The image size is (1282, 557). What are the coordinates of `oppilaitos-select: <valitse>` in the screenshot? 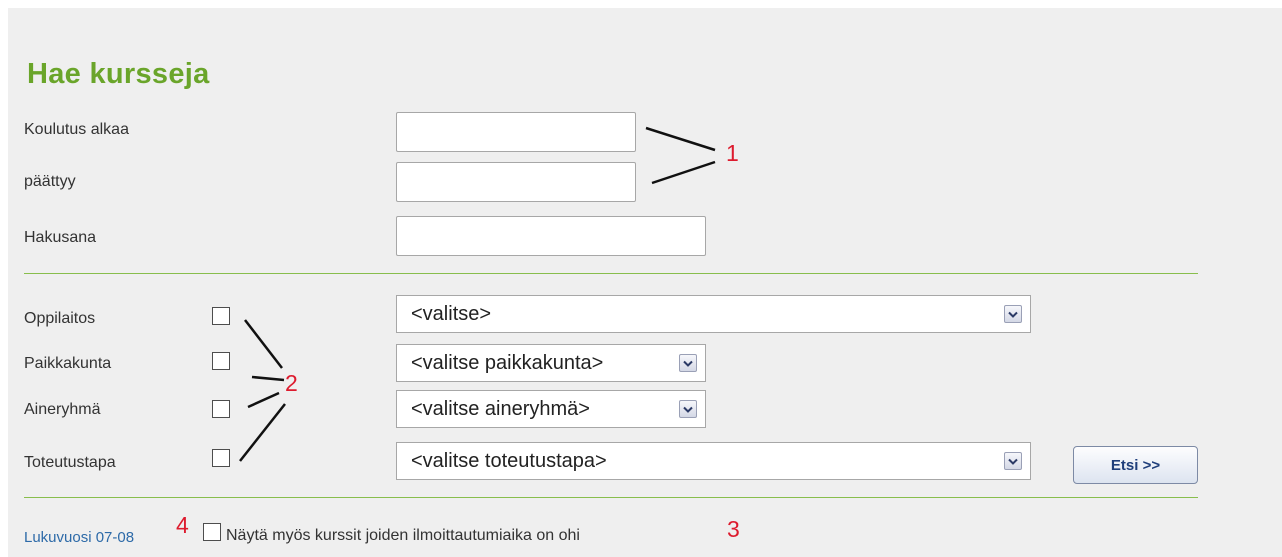 It's located at (713, 314).